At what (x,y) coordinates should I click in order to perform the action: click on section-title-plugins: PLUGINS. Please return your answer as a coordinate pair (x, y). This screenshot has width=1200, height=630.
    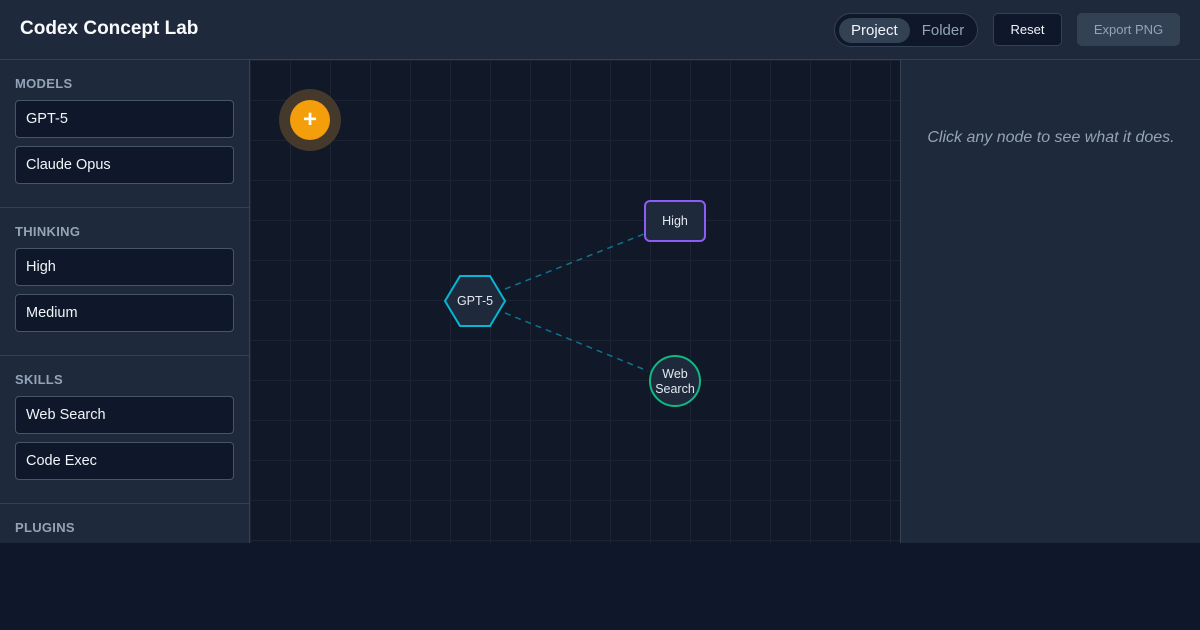
    Looking at the image, I should click on (45, 527).